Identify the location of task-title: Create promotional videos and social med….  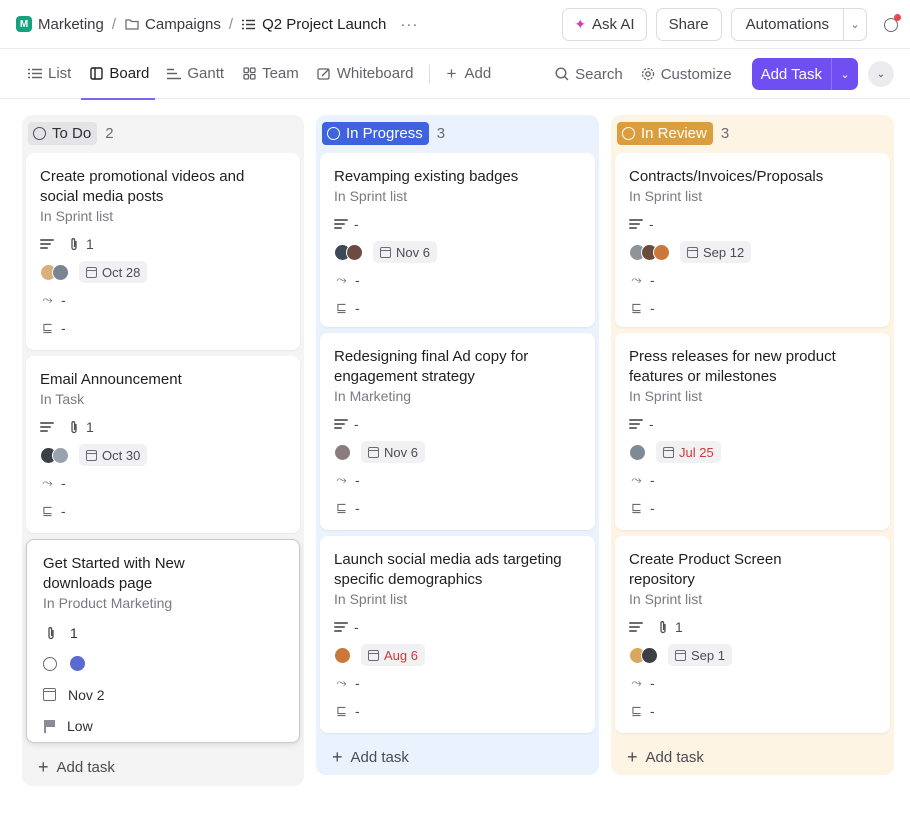
(163, 187).